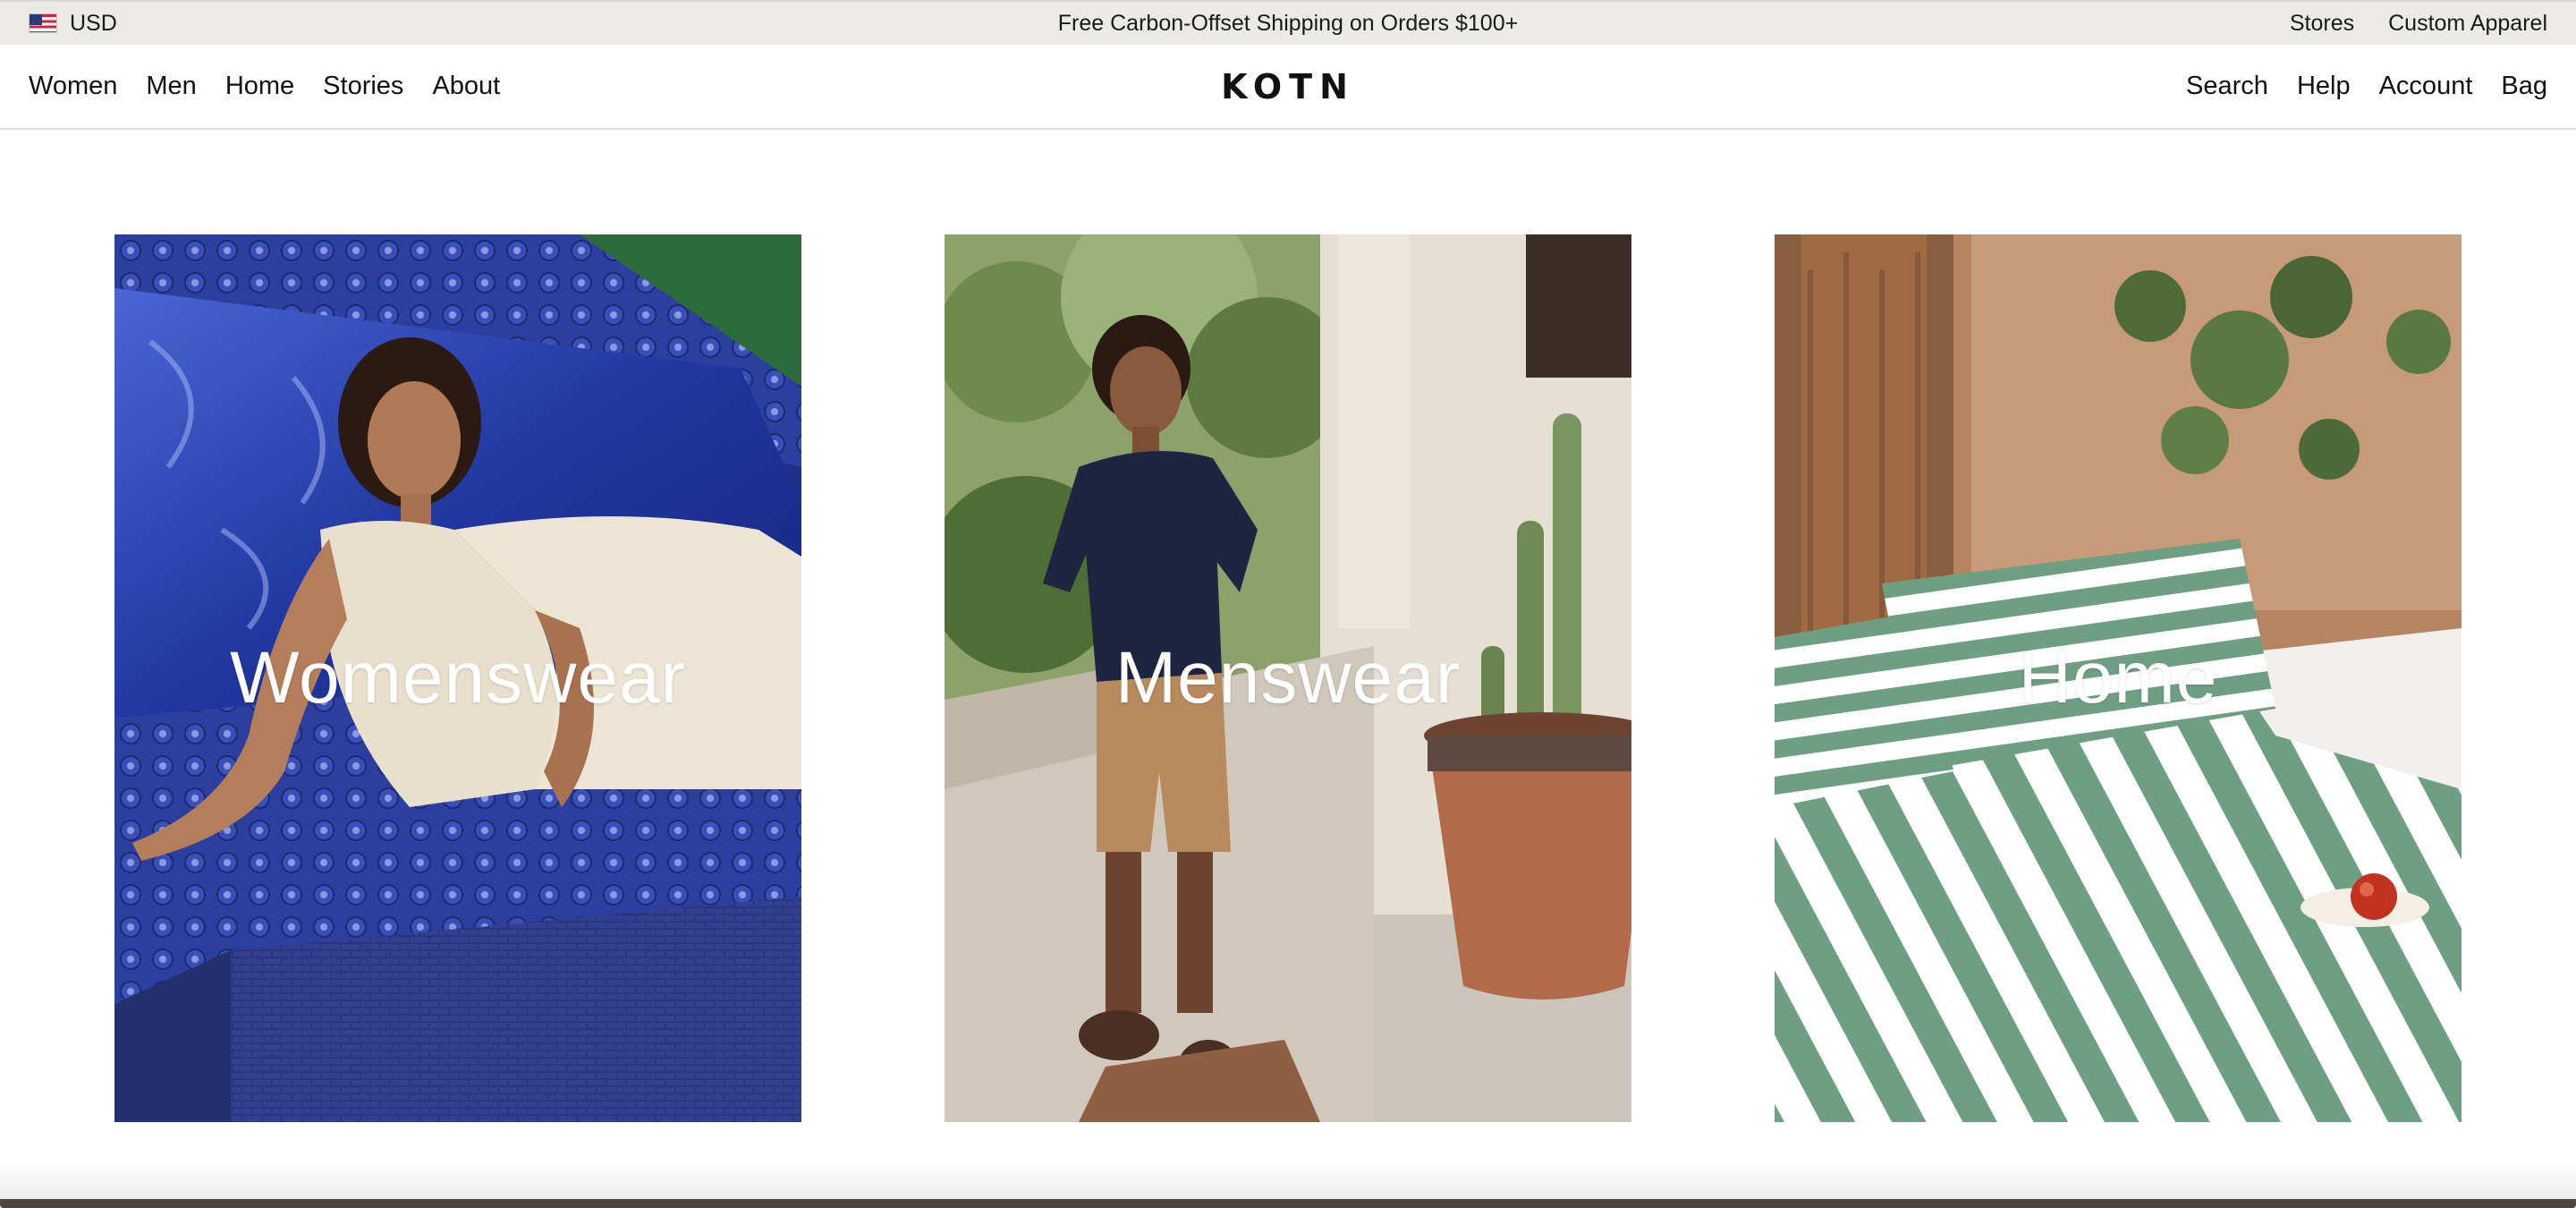 The image size is (2576, 1208). What do you see at coordinates (261, 24) in the screenshot?
I see `currency-selector: USD` at bounding box center [261, 24].